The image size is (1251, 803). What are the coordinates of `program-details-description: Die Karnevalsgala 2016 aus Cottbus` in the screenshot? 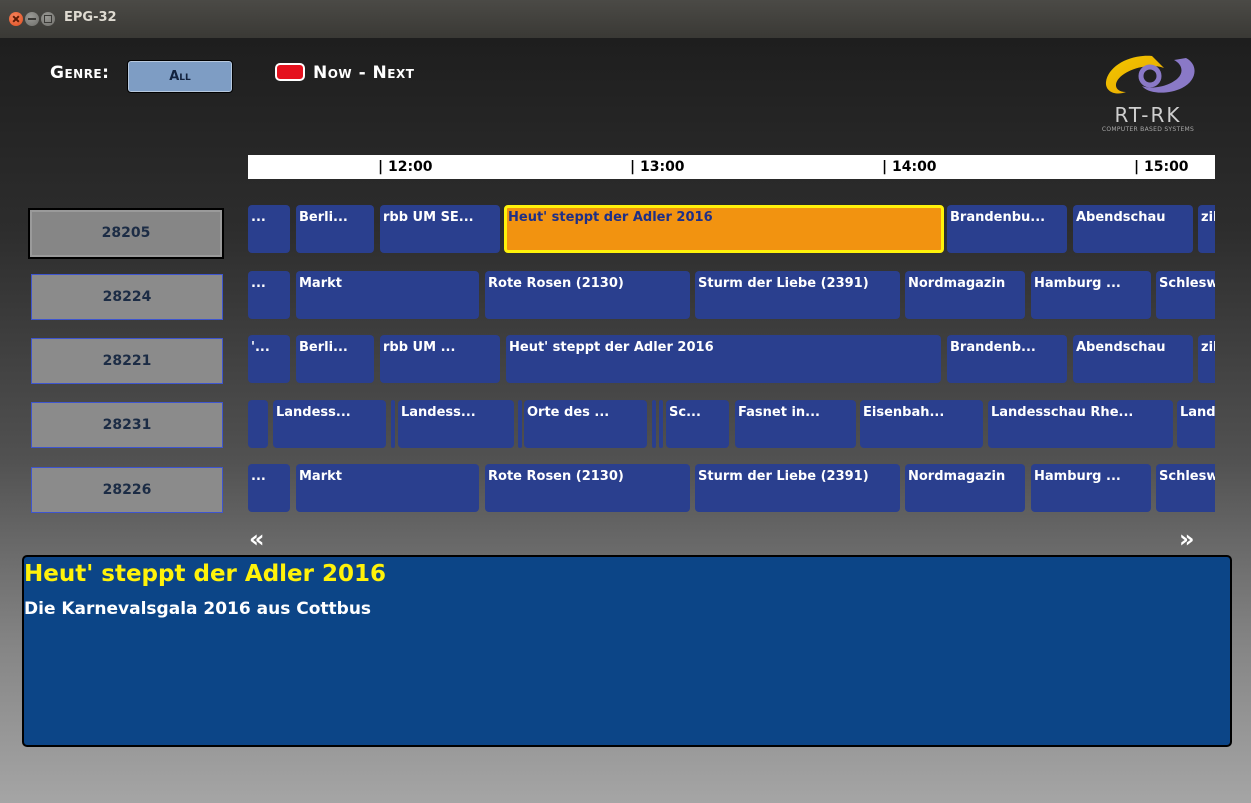 It's located at (198, 609).